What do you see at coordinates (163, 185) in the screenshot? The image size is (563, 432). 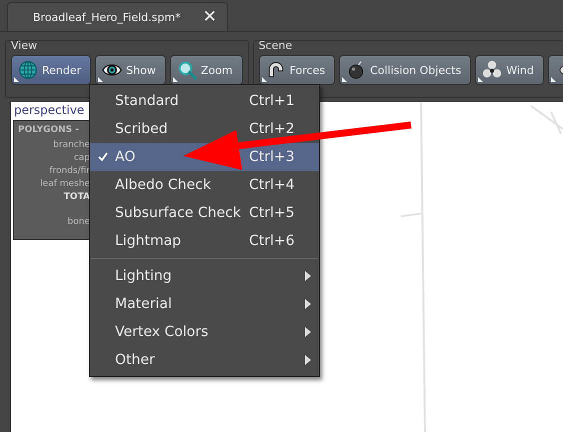 I see `menu-label: Albedo Check` at bounding box center [163, 185].